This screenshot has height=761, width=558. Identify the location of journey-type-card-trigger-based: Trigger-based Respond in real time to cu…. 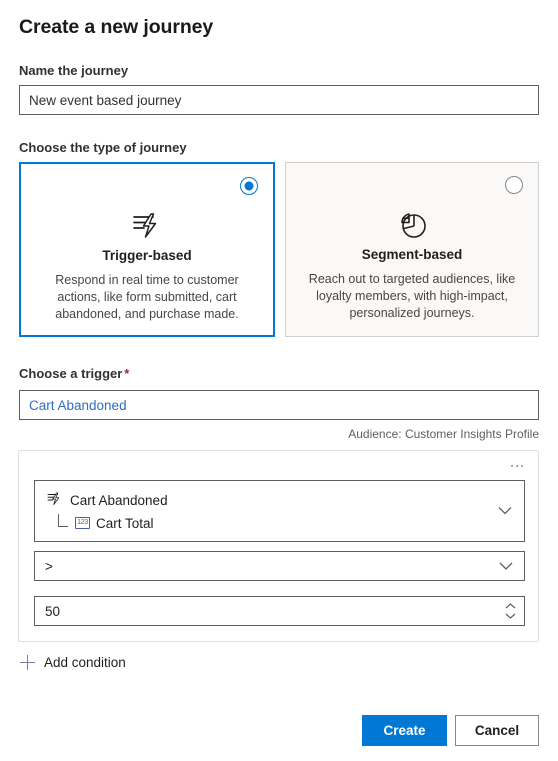
(147, 249).